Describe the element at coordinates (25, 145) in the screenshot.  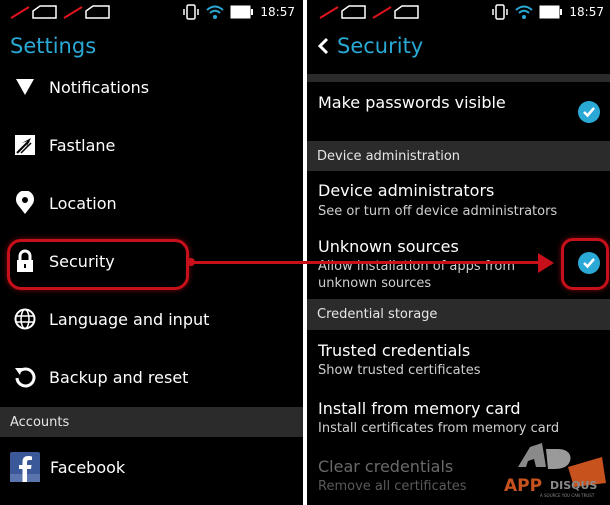
I see `fastlane-arrow-icon` at that location.